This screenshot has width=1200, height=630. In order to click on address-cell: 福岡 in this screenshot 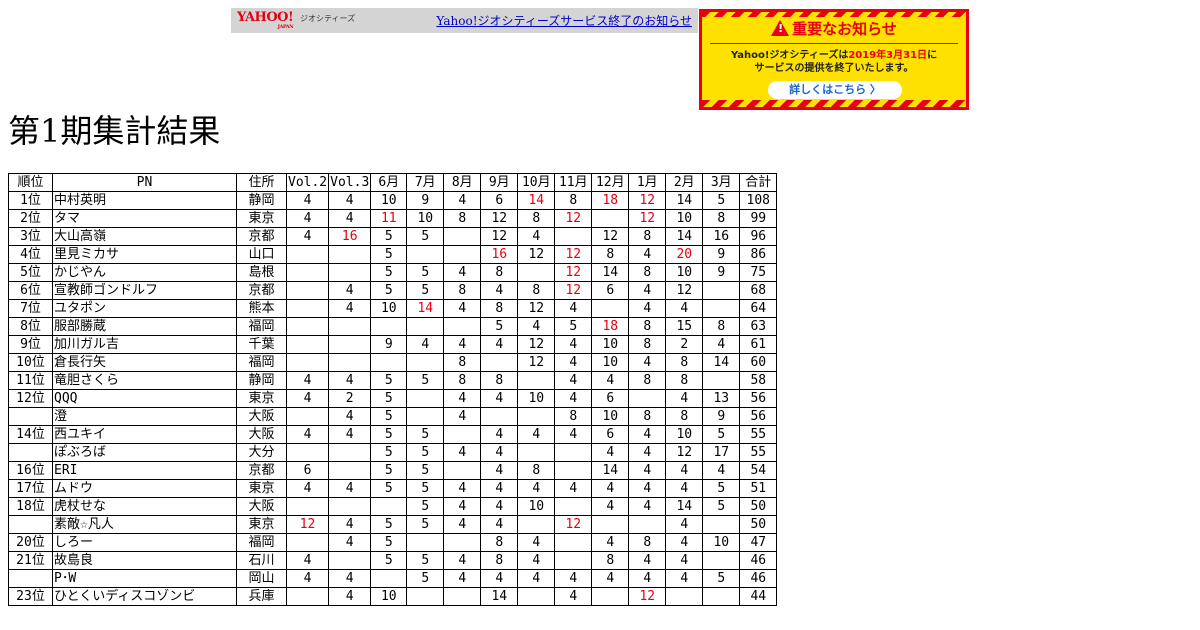, I will do `click(261, 362)`.